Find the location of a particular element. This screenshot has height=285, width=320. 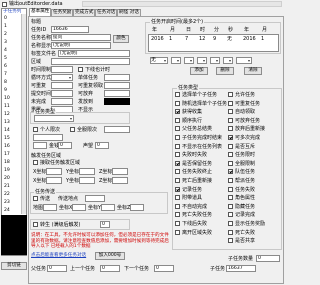

left-list-item: 5 is located at coordinates (5, 59).